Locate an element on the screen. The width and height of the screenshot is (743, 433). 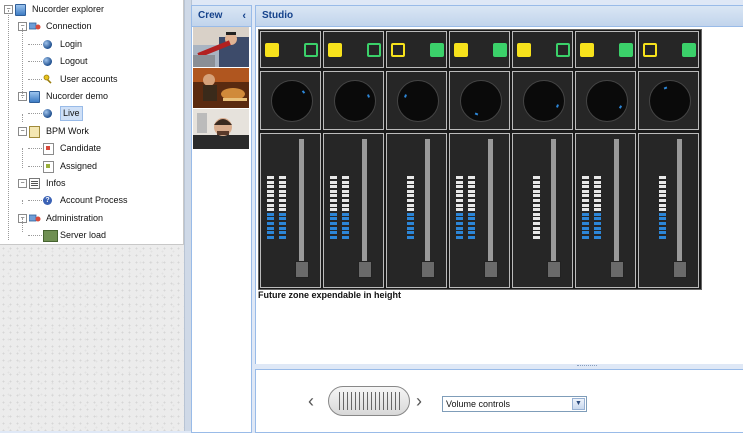
tree-item-live: Live is located at coordinates (91, 113).